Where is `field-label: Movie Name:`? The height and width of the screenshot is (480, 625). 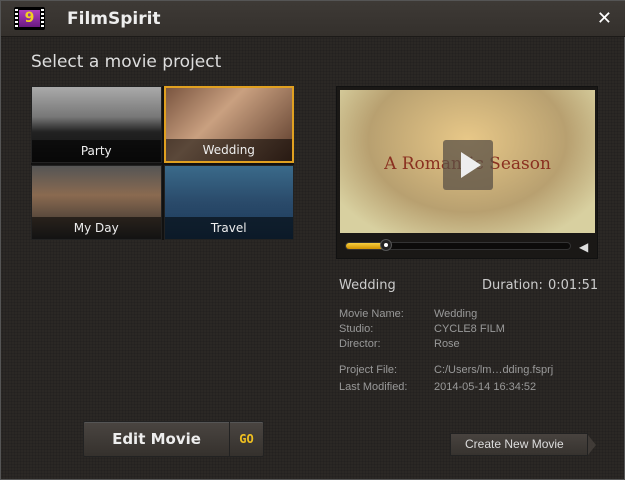
field-label: Movie Name: is located at coordinates (371, 314).